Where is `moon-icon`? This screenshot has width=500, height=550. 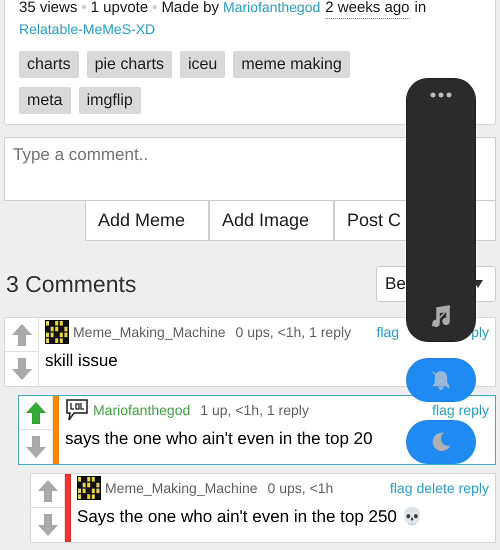
moon-icon is located at coordinates (441, 442).